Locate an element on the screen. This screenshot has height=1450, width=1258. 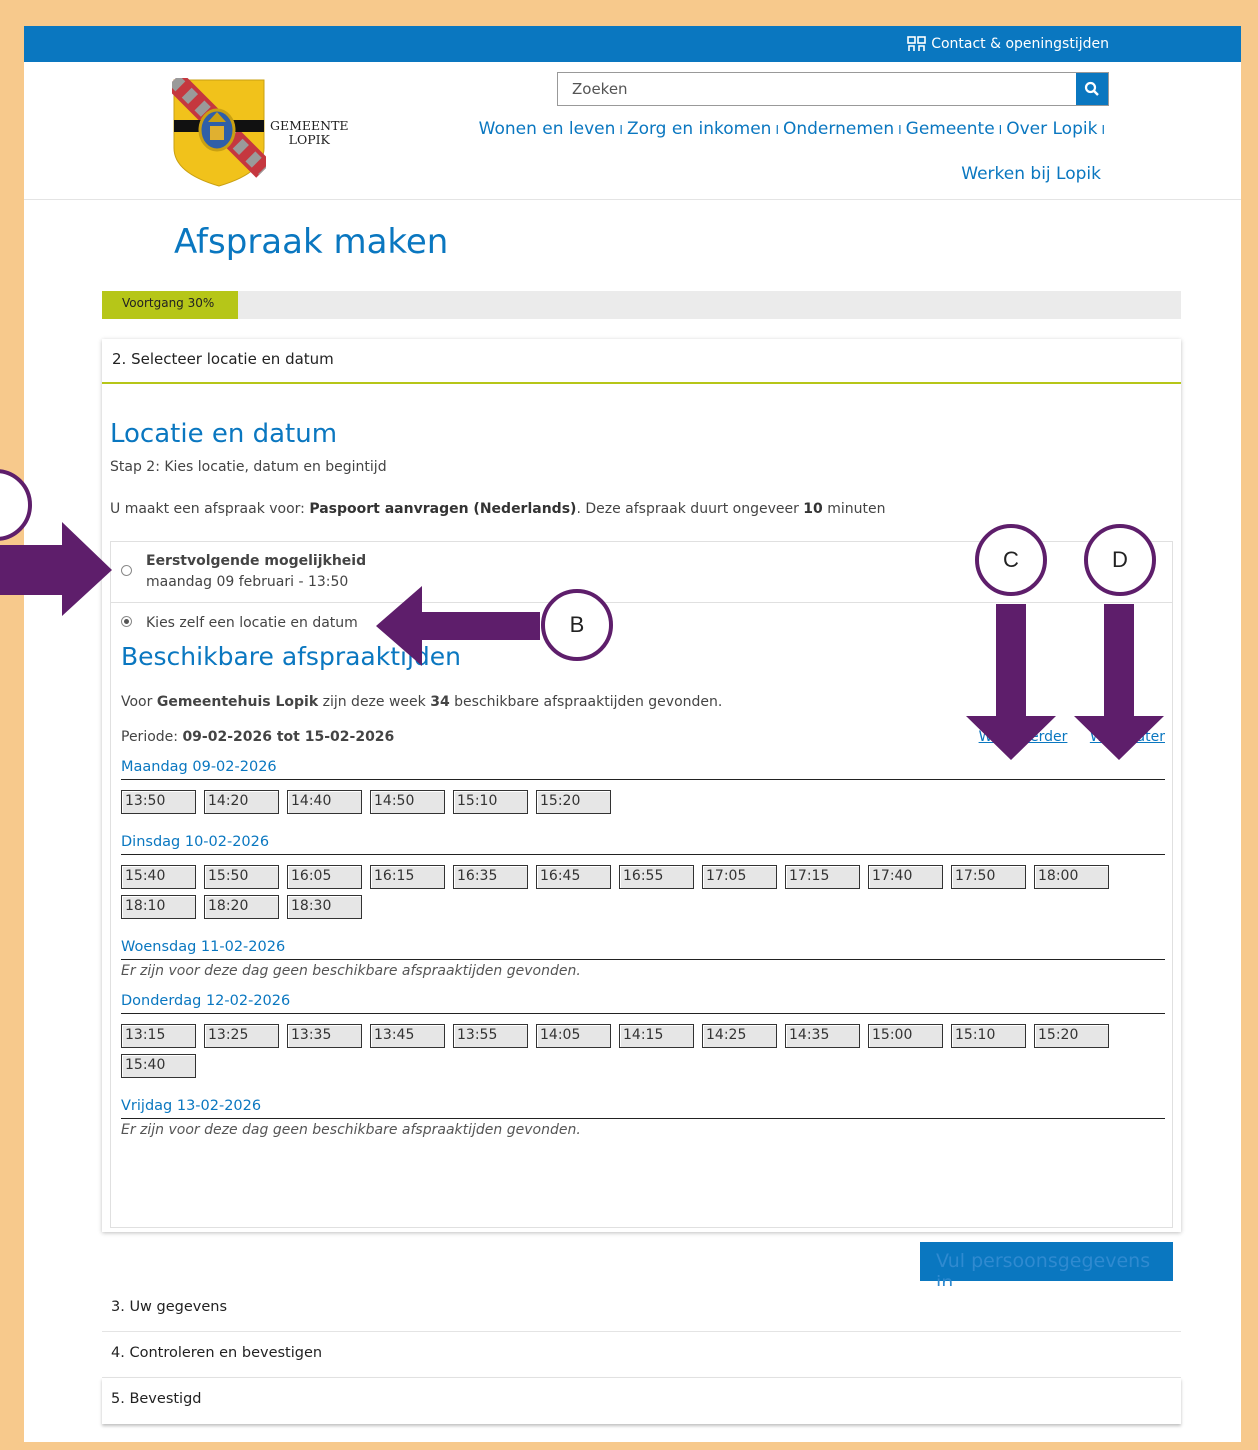
first-available-date: maandag 09 februari - 13:50 is located at coordinates (247, 582).